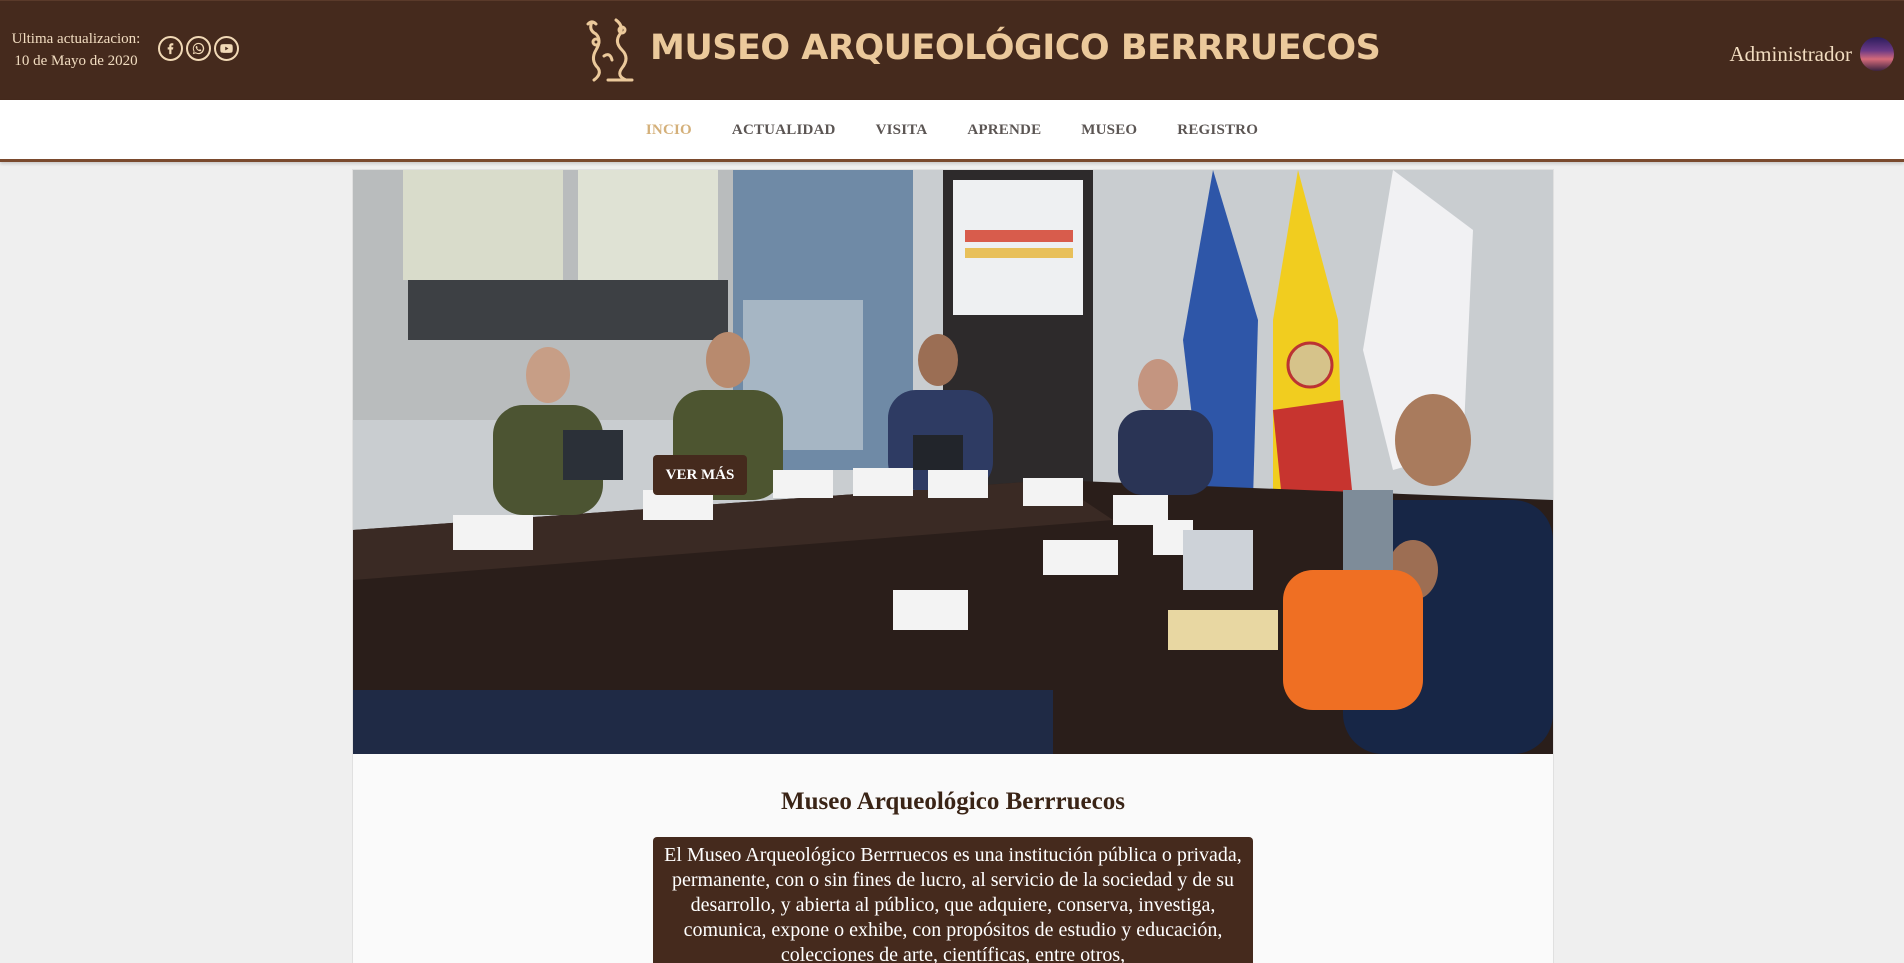 Image resolution: width=1904 pixels, height=963 pixels. I want to click on social-links, so click(198, 48).